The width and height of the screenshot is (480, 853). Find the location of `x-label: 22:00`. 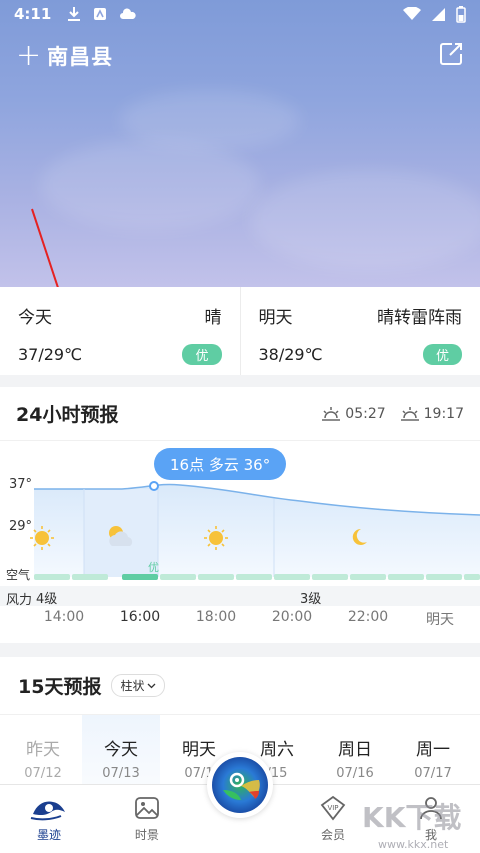

x-label: 22:00 is located at coordinates (368, 617).